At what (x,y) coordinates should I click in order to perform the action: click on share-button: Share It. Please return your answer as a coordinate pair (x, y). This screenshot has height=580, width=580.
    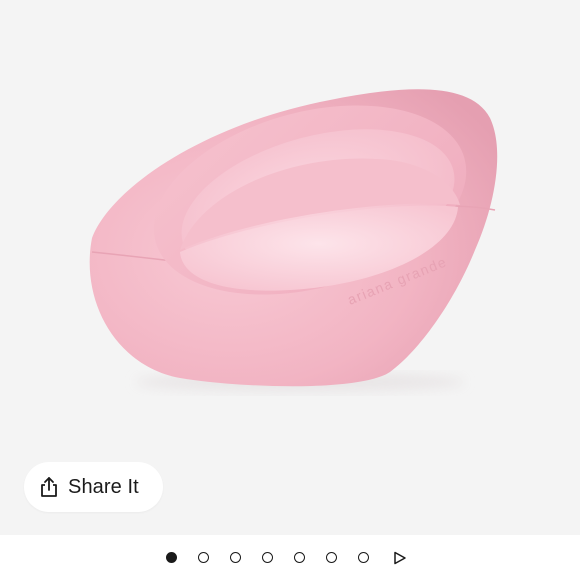
    Looking at the image, I should click on (93, 487).